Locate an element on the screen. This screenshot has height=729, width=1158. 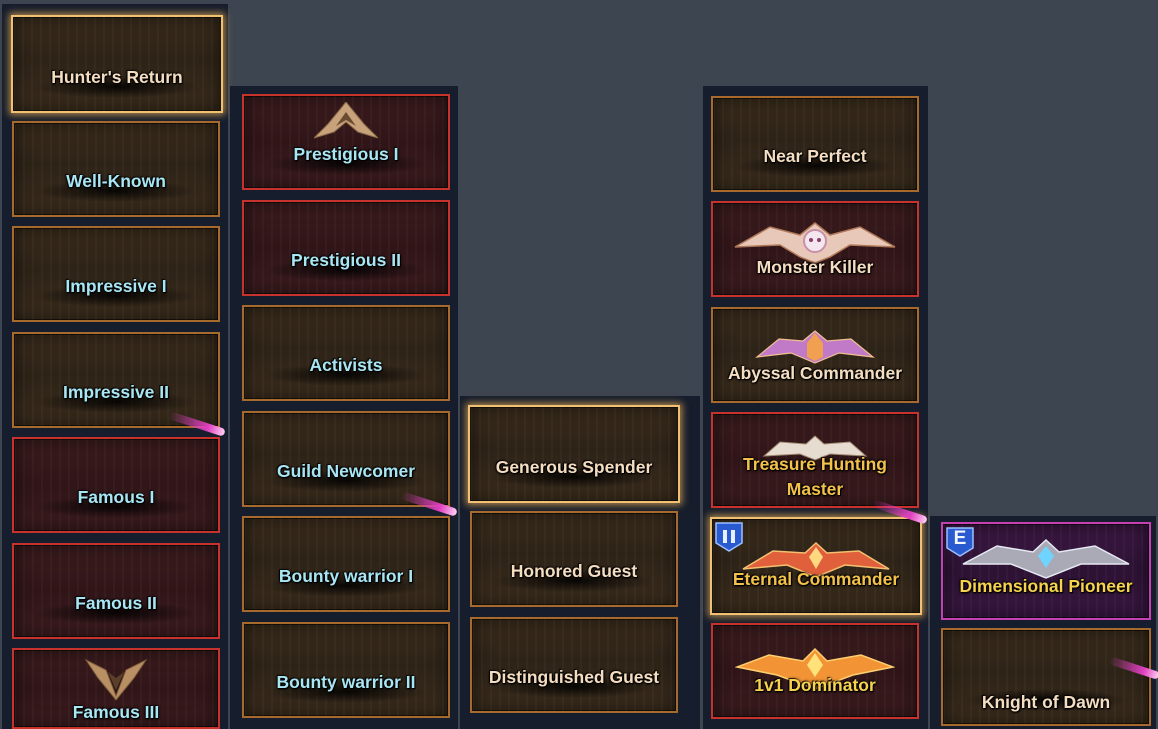
title-label: Near Perfect is located at coordinates (815, 156).